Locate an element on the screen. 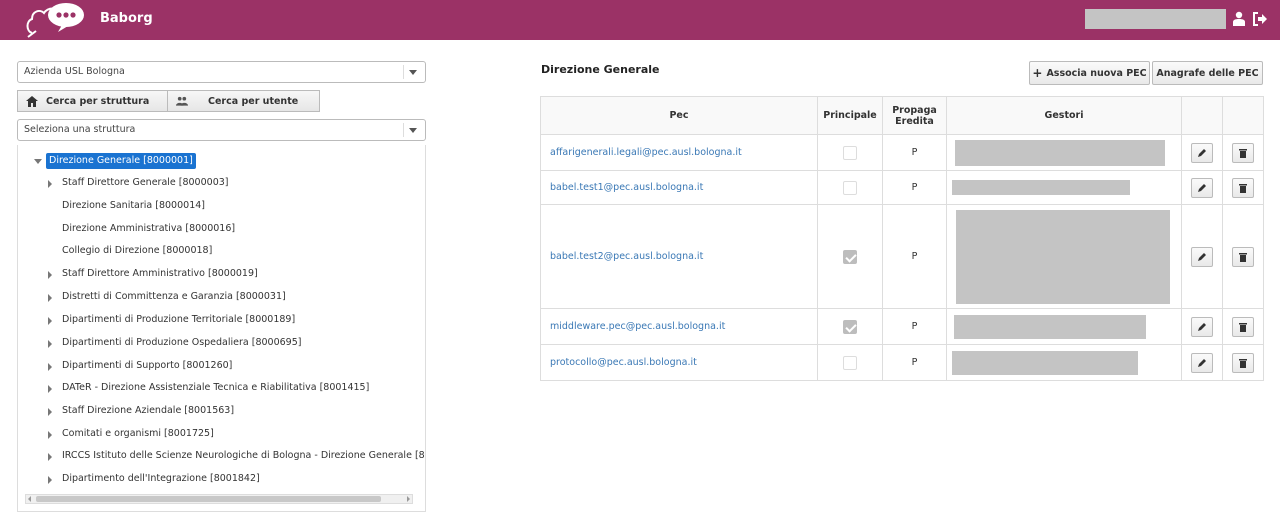 Image resolution: width=1280 pixels, height=524 pixels. users-icon is located at coordinates (182, 101).